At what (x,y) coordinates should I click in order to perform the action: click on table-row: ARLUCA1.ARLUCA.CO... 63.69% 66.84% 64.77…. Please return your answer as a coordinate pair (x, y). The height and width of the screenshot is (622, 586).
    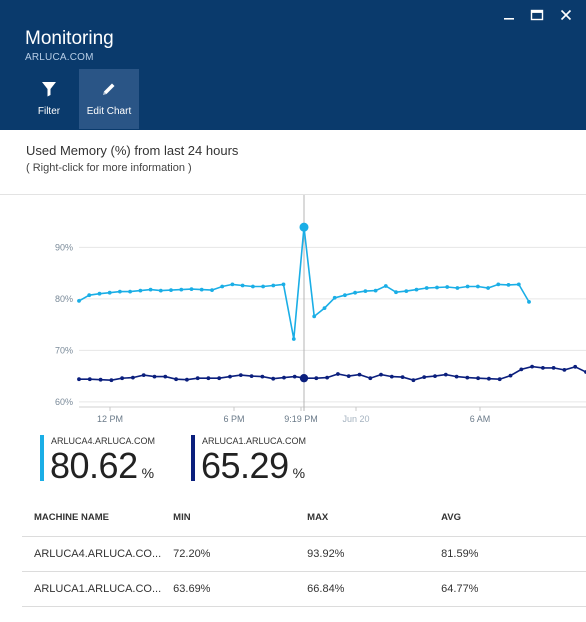
    Looking at the image, I should click on (304, 588).